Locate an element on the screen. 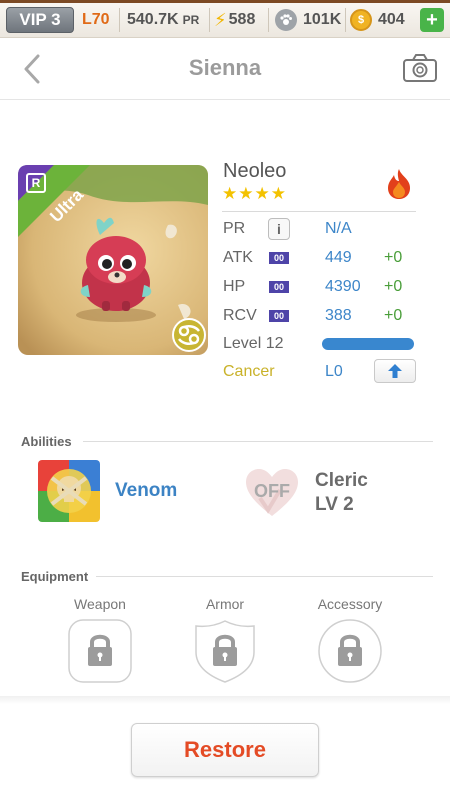 This screenshot has width=450, height=800. paw-counter: 101K is located at coordinates (308, 20).